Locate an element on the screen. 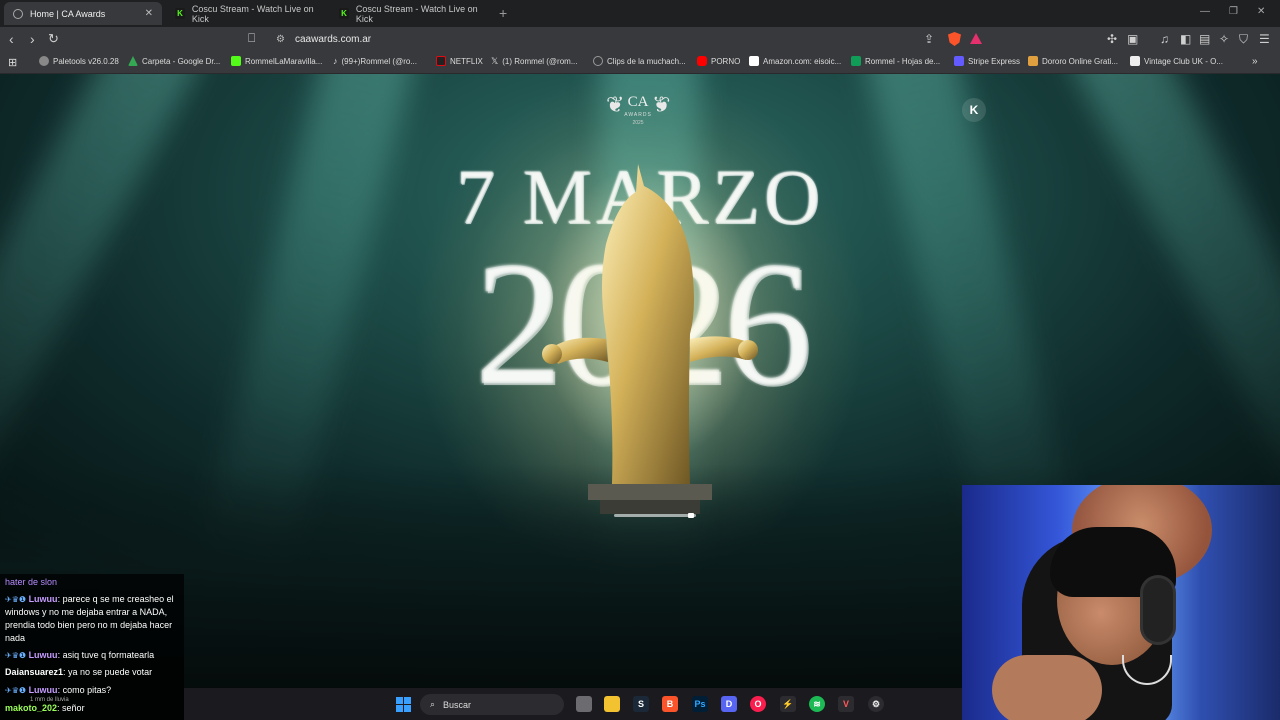 The height and width of the screenshot is (720, 1280). kick-link-button: K is located at coordinates (974, 110).